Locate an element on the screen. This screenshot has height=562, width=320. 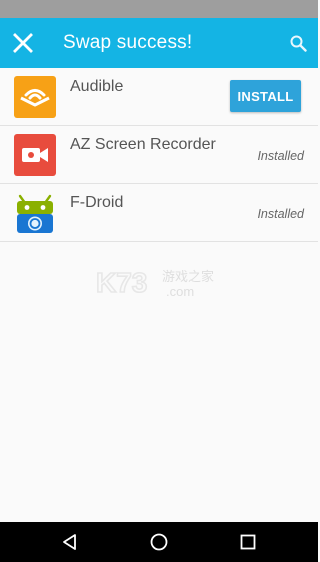
search-icon is located at coordinates (298, 43).